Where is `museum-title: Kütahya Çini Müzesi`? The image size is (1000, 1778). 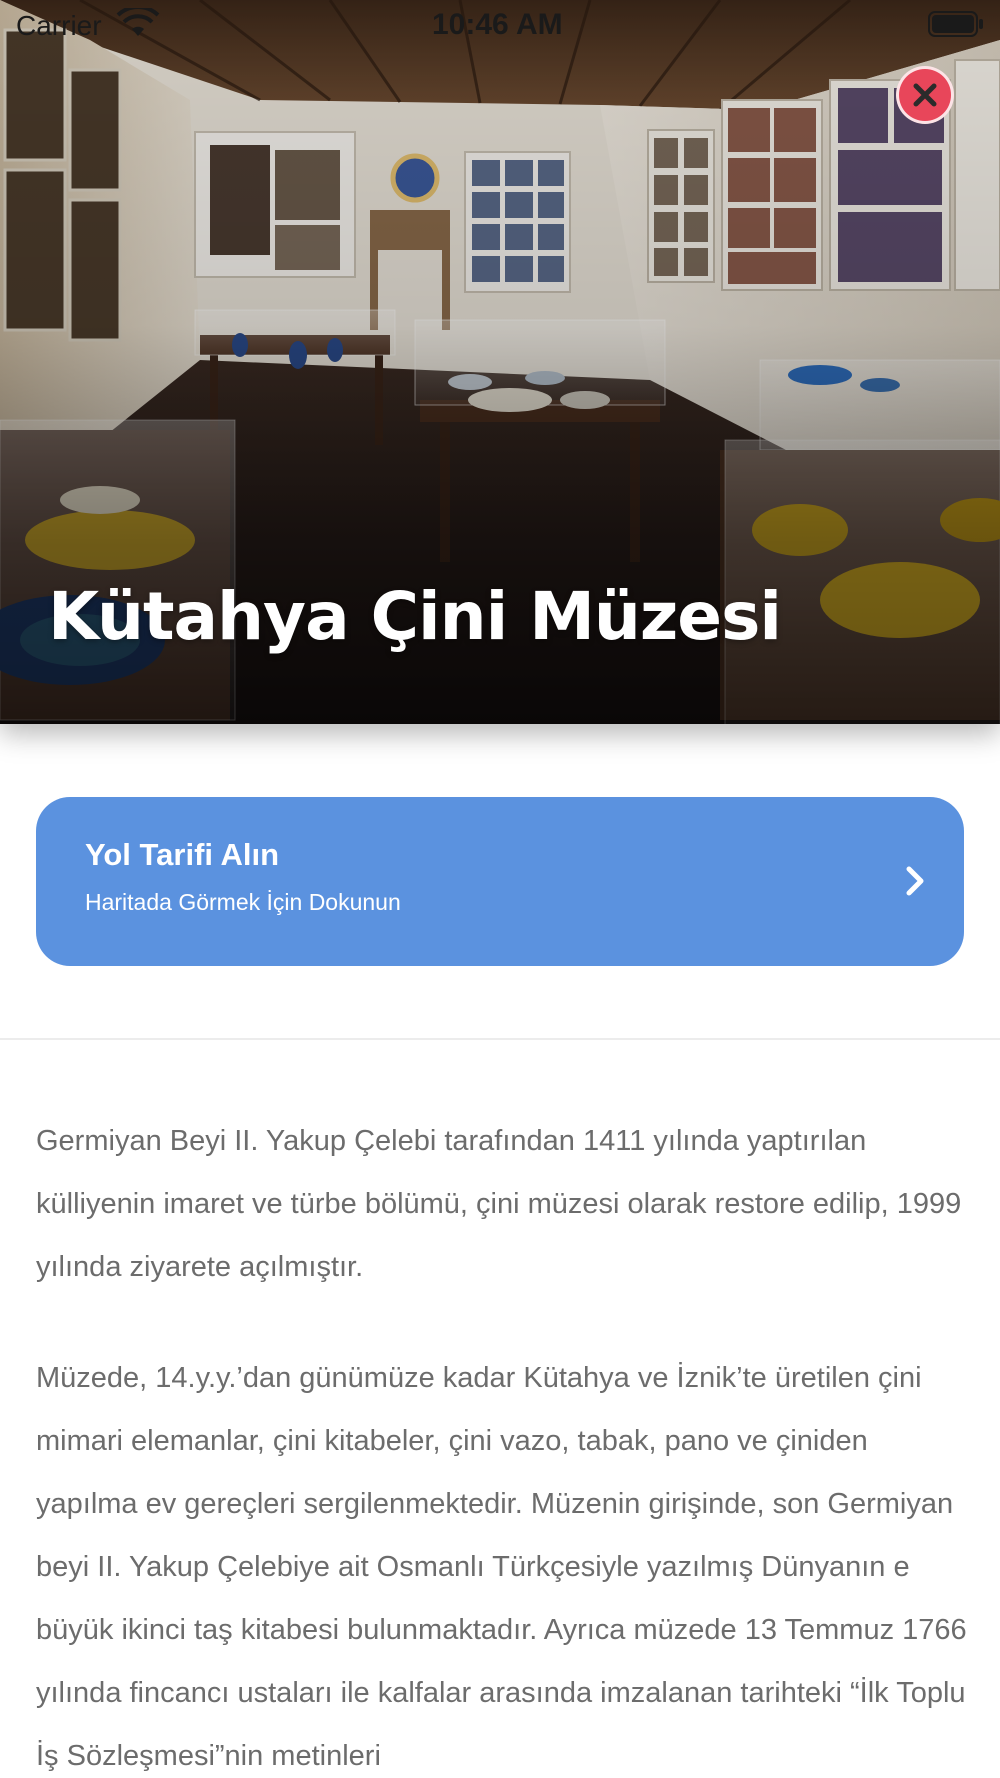 museum-title: Kütahya Çini Müzesi is located at coordinates (415, 616).